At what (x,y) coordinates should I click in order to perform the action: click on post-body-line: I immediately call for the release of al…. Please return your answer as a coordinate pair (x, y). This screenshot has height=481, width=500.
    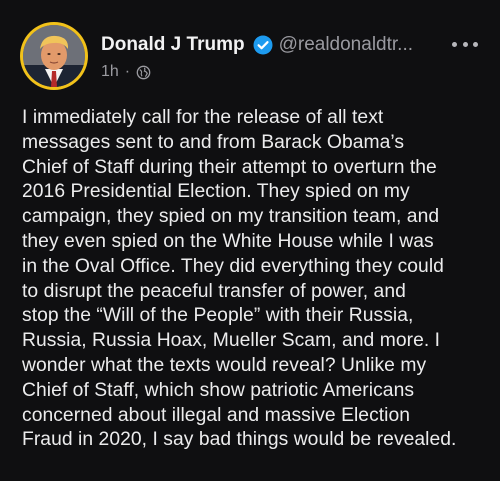
    Looking at the image, I should click on (203, 117).